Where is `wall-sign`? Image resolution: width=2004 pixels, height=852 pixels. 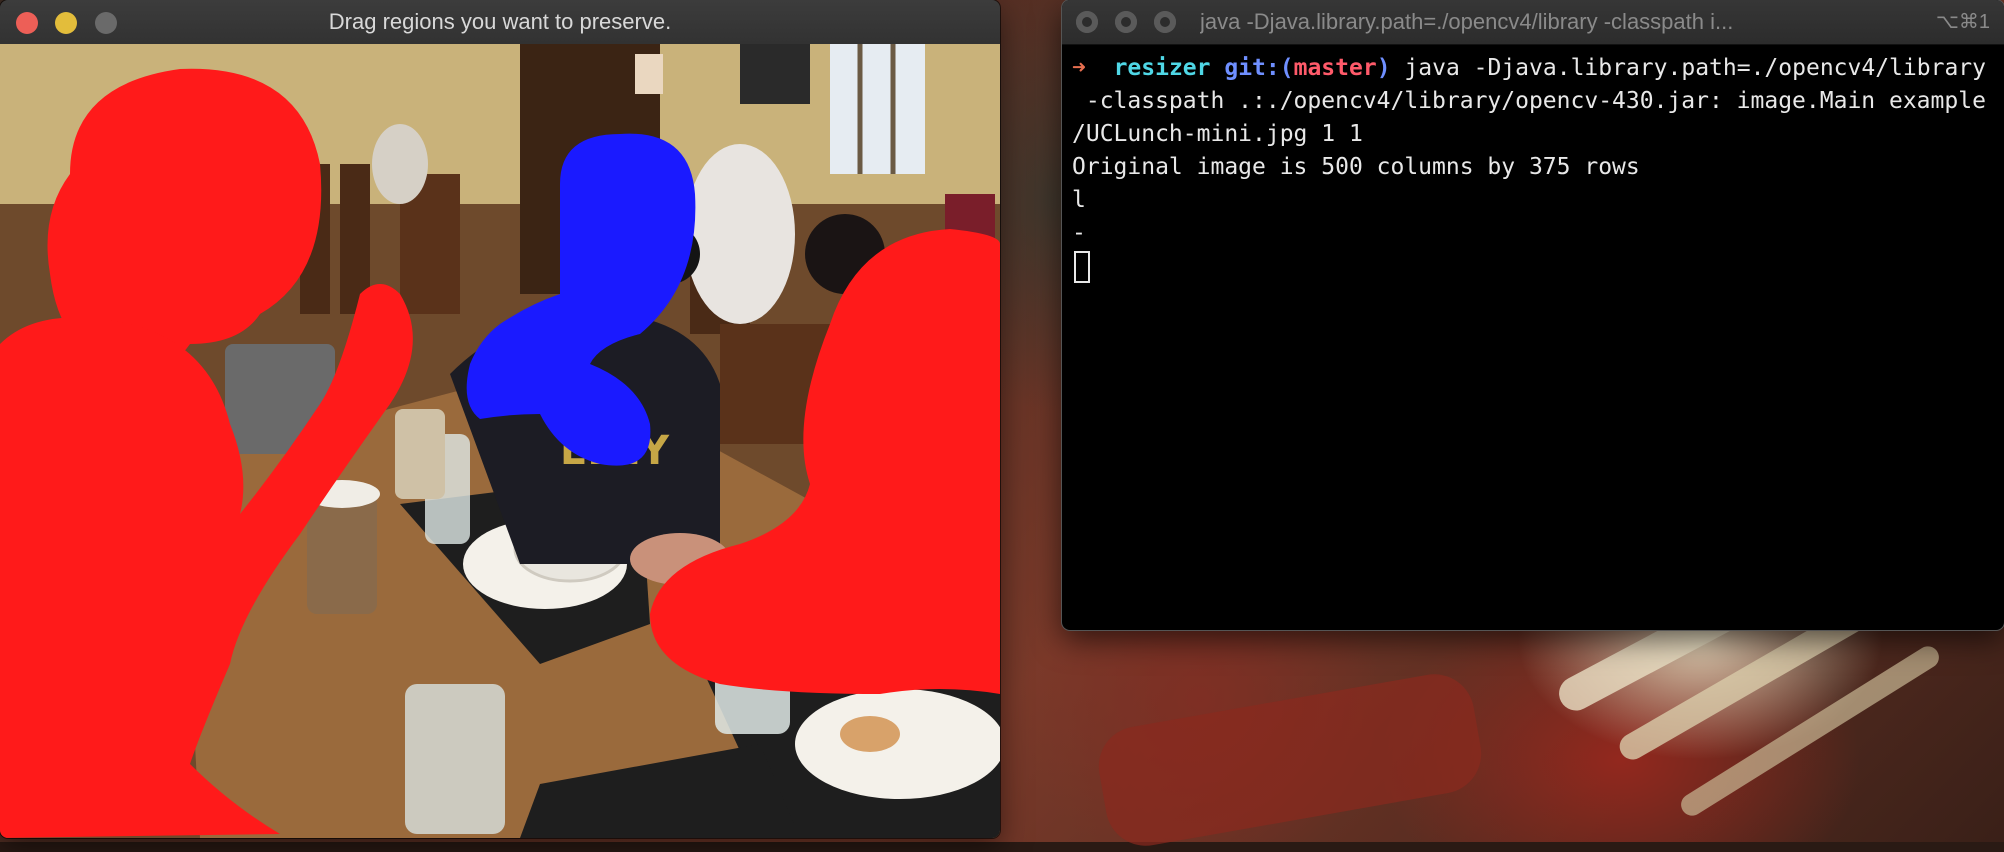 wall-sign is located at coordinates (649, 74).